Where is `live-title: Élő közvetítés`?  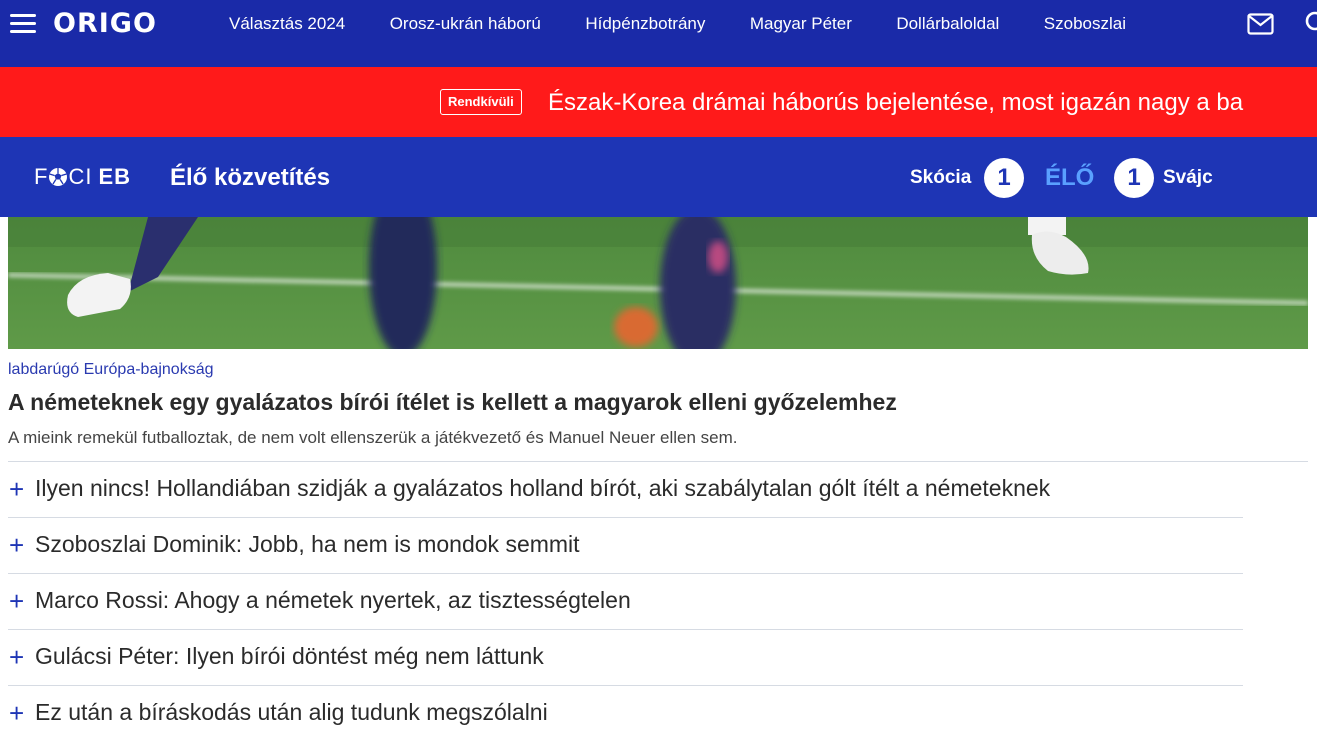
live-title: Élő közvetítés is located at coordinates (250, 178).